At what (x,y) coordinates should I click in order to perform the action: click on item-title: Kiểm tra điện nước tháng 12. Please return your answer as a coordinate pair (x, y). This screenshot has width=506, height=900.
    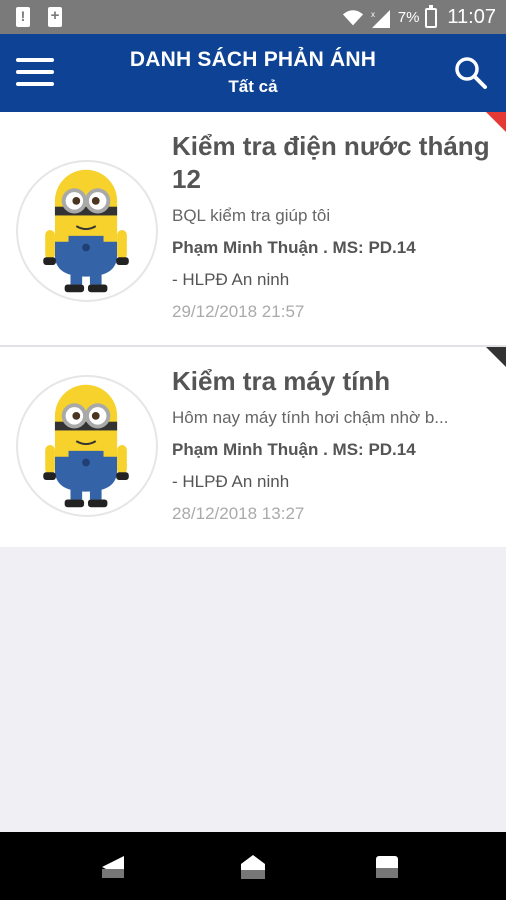
    Looking at the image, I should click on (331, 162).